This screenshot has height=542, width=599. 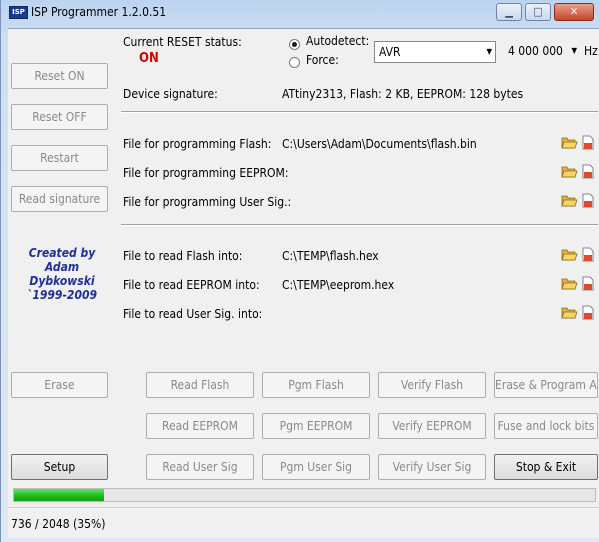 I want to click on read-signature-button: Read signature, so click(x=59, y=199).